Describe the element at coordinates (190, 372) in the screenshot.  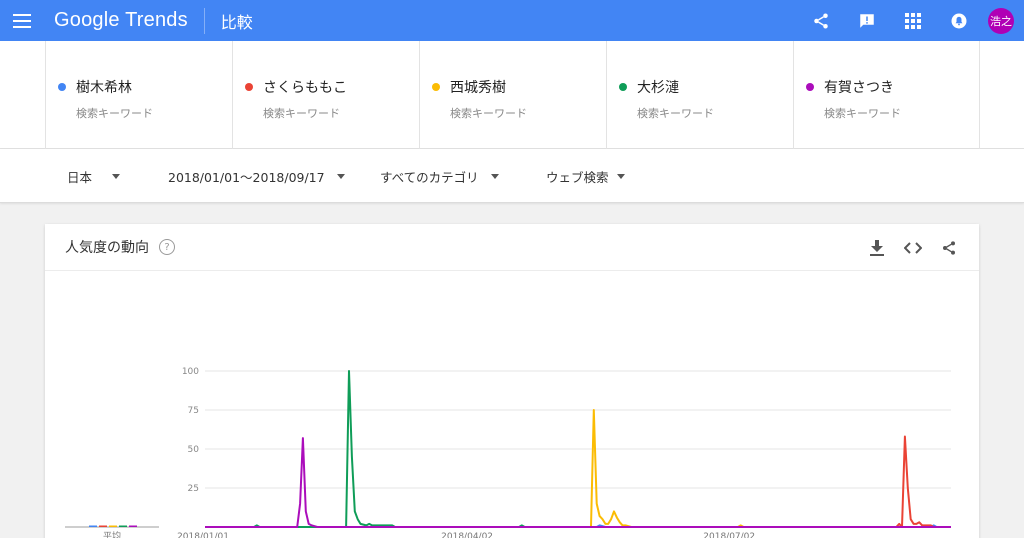
I see `y-tick-label: 100` at that location.